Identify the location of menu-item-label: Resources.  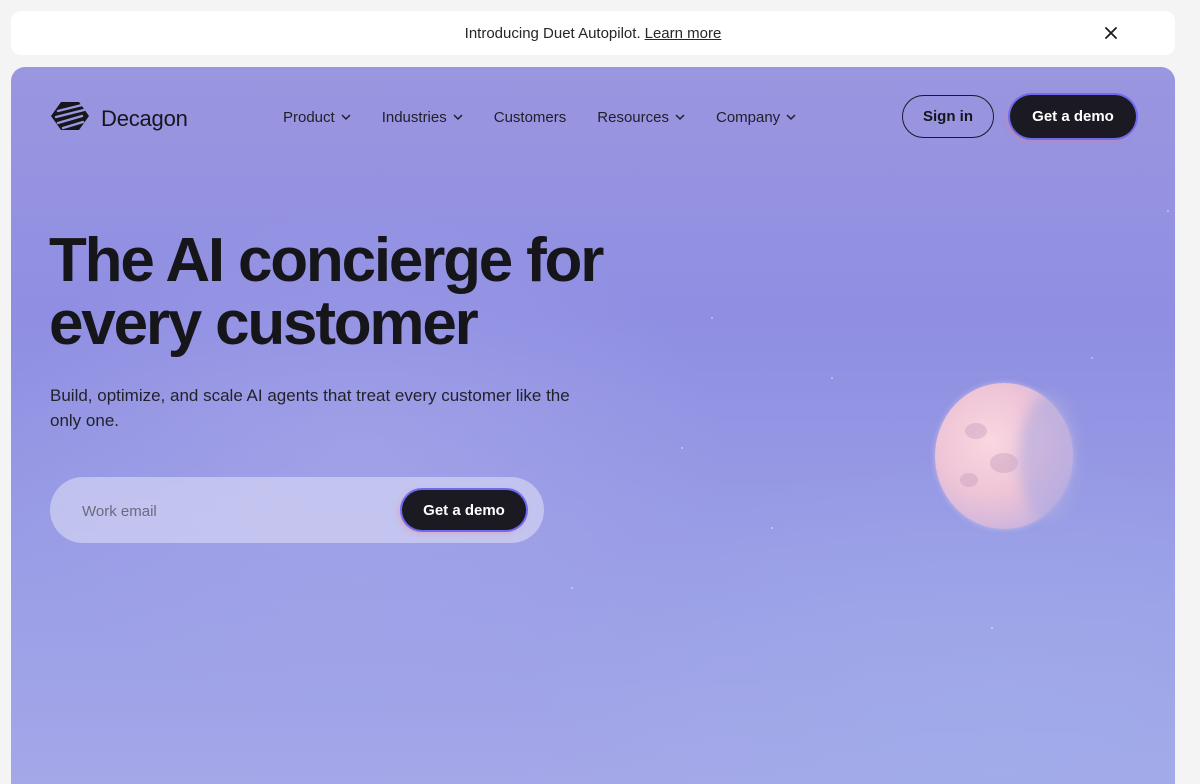
(633, 117).